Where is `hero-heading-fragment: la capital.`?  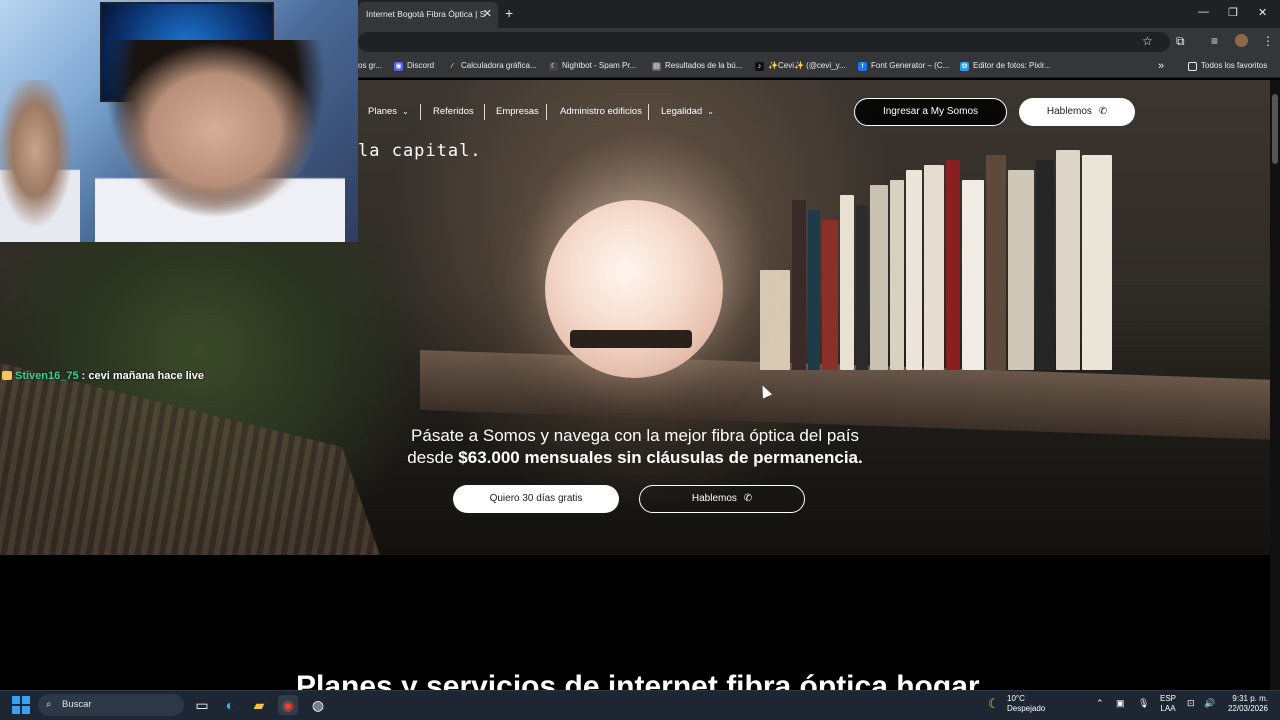
hero-heading-fragment: la capital. is located at coordinates (420, 151).